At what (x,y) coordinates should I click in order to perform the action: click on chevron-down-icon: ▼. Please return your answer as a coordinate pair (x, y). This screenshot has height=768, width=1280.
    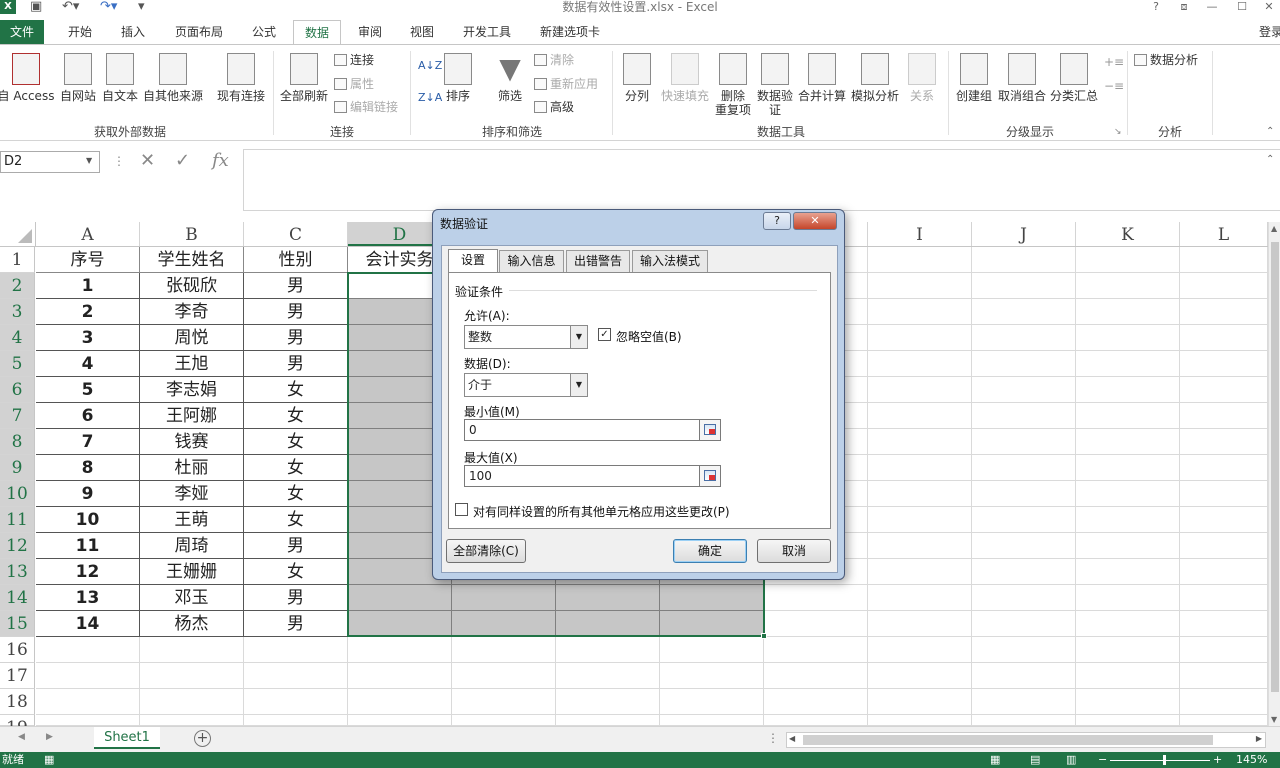
    Looking at the image, I should click on (578, 337).